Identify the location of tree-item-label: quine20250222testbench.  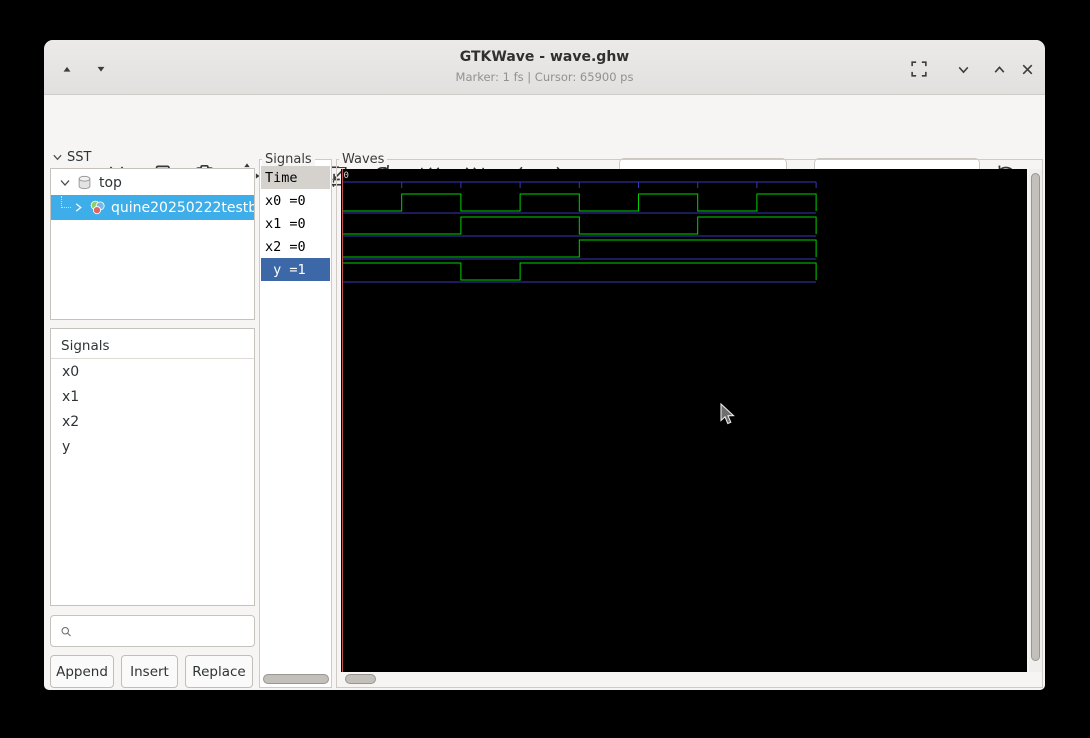
(182, 207).